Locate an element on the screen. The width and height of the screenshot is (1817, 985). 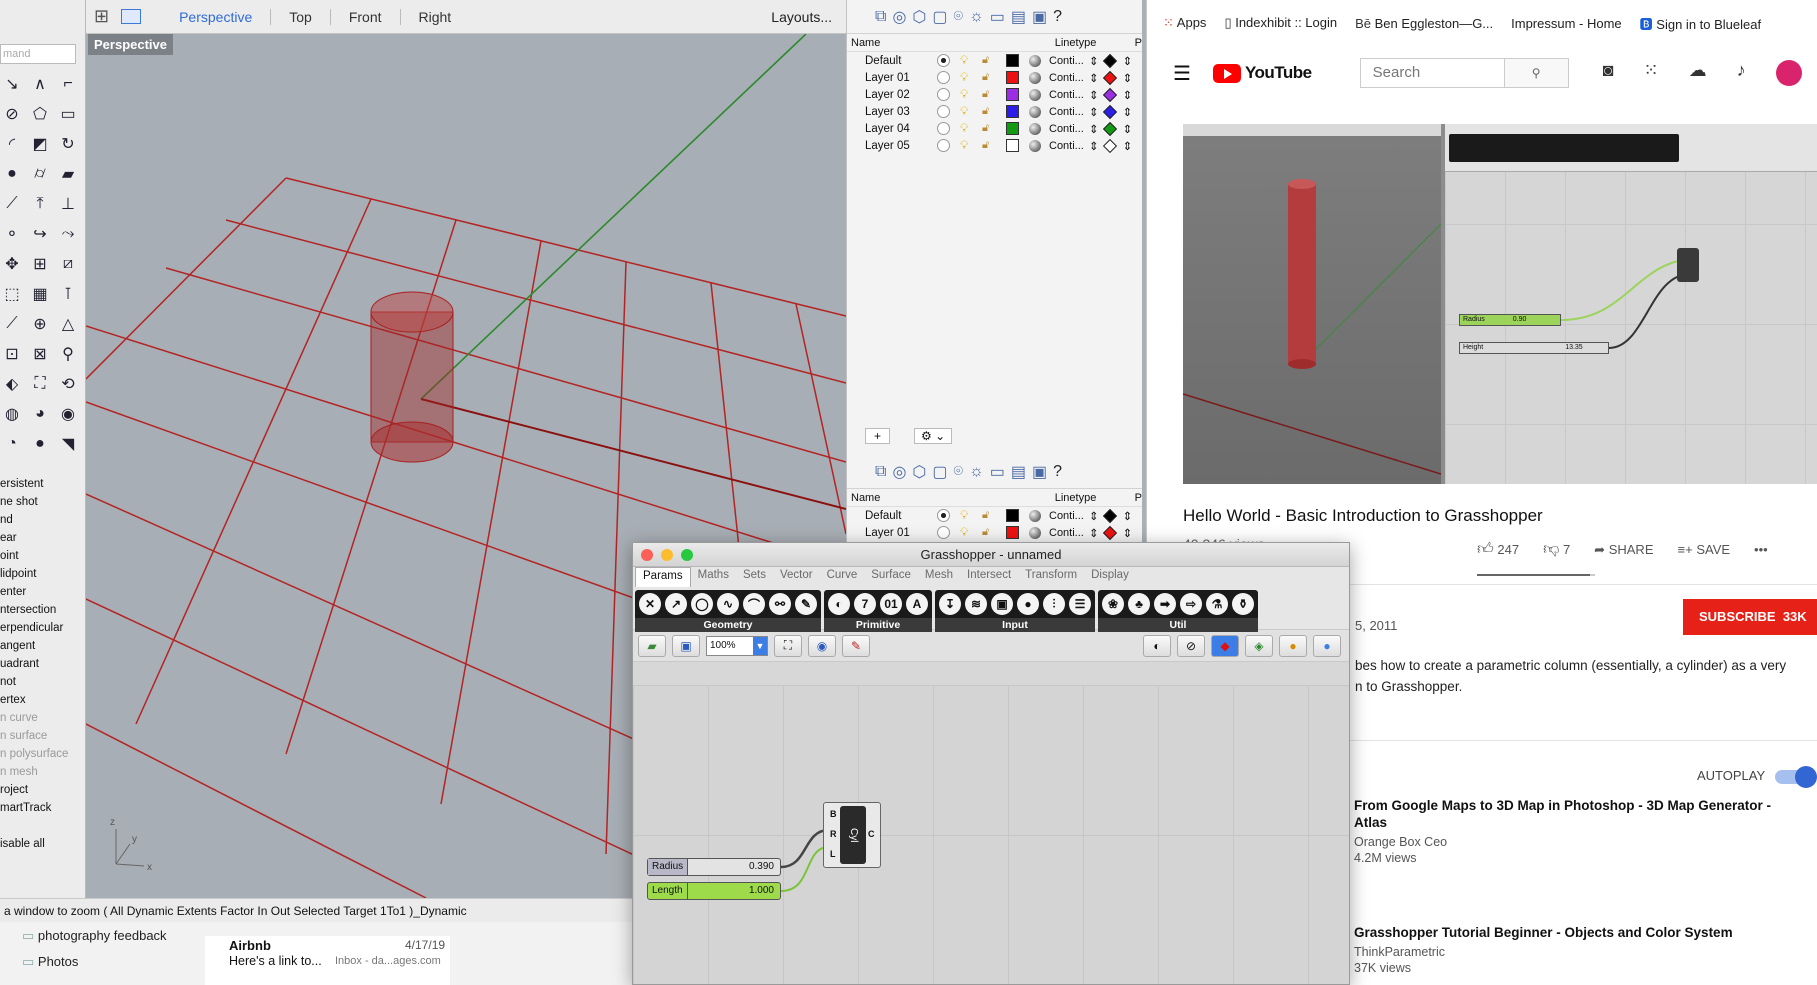
polyline-tool-icon: ↘ is located at coordinates (12, 84).